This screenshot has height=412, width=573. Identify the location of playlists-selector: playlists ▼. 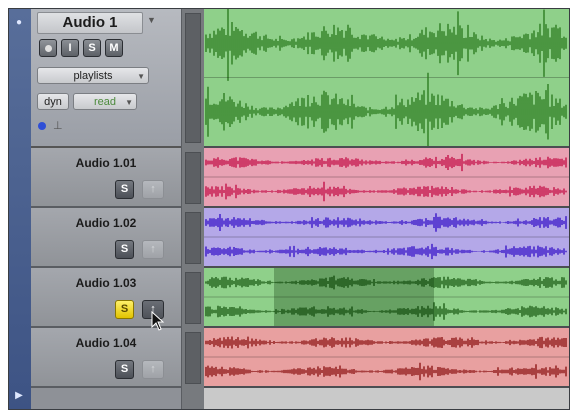
(93, 75).